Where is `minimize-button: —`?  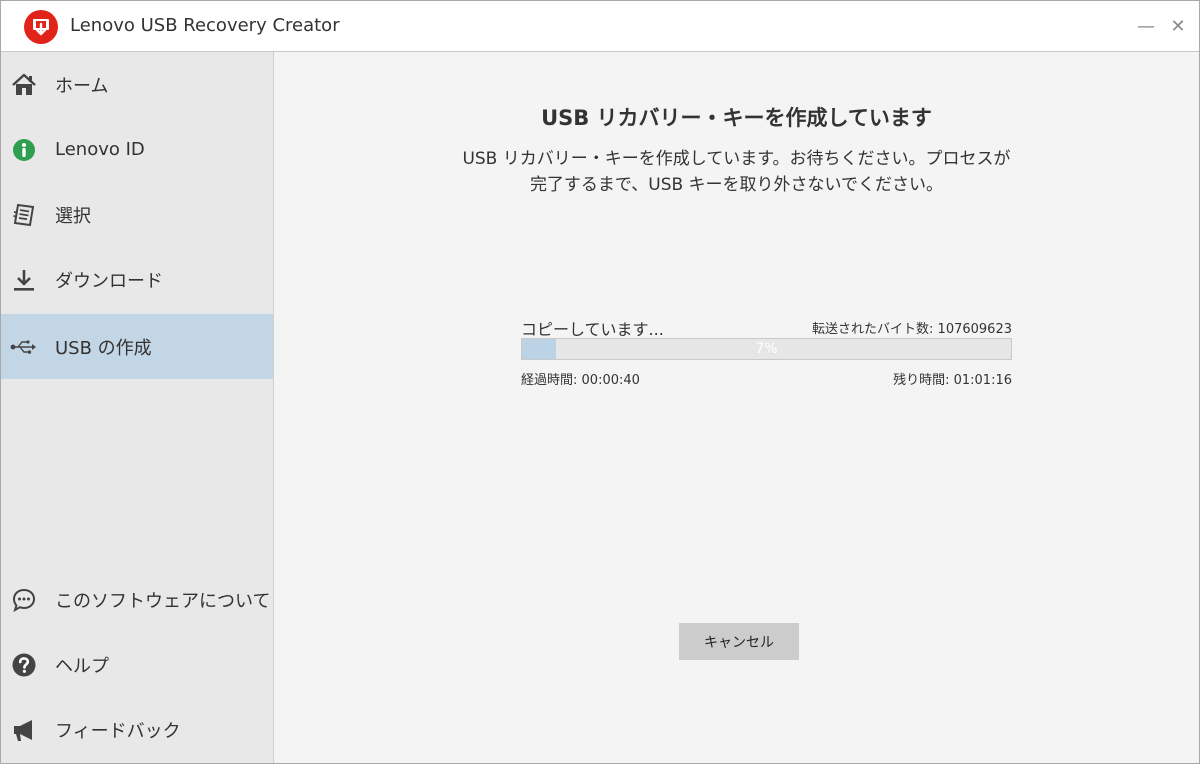
minimize-button: — is located at coordinates (1146, 26).